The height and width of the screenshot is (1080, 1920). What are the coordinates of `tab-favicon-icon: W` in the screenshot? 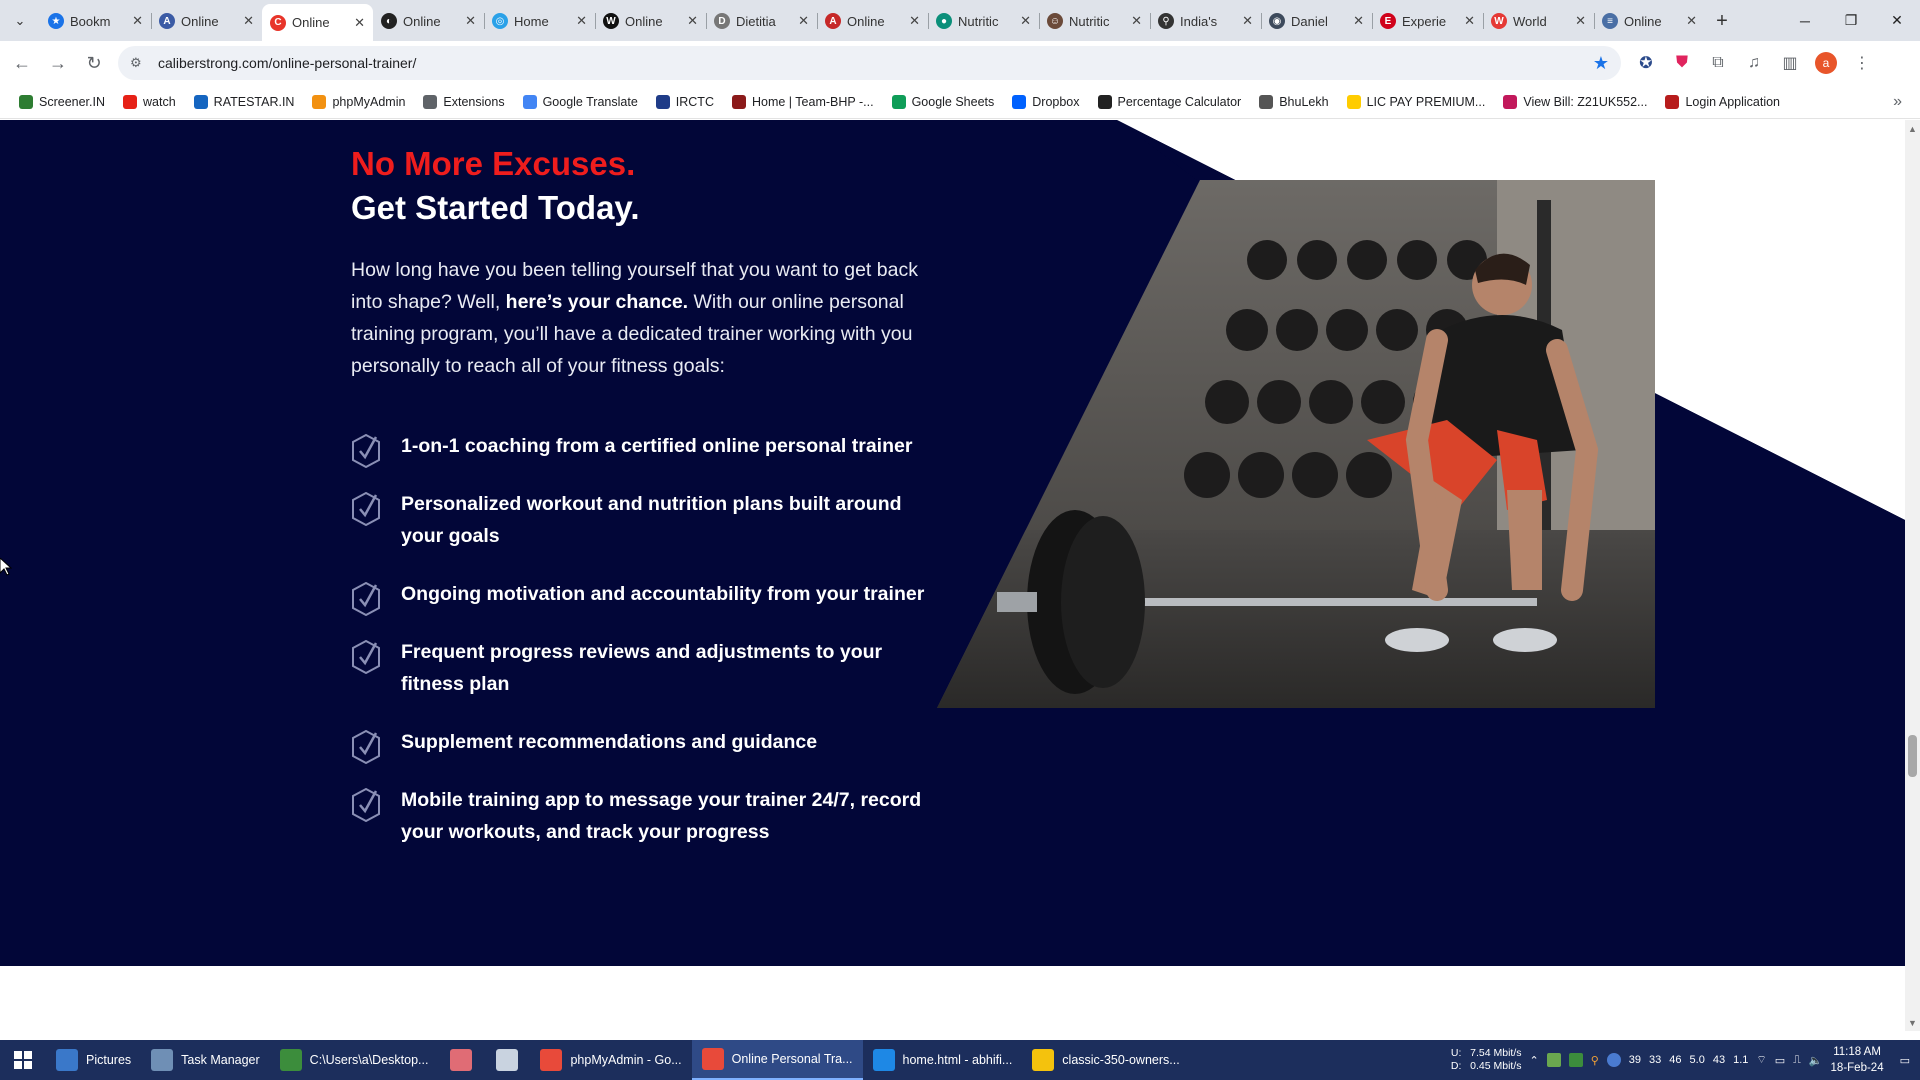 It's located at (1499, 21).